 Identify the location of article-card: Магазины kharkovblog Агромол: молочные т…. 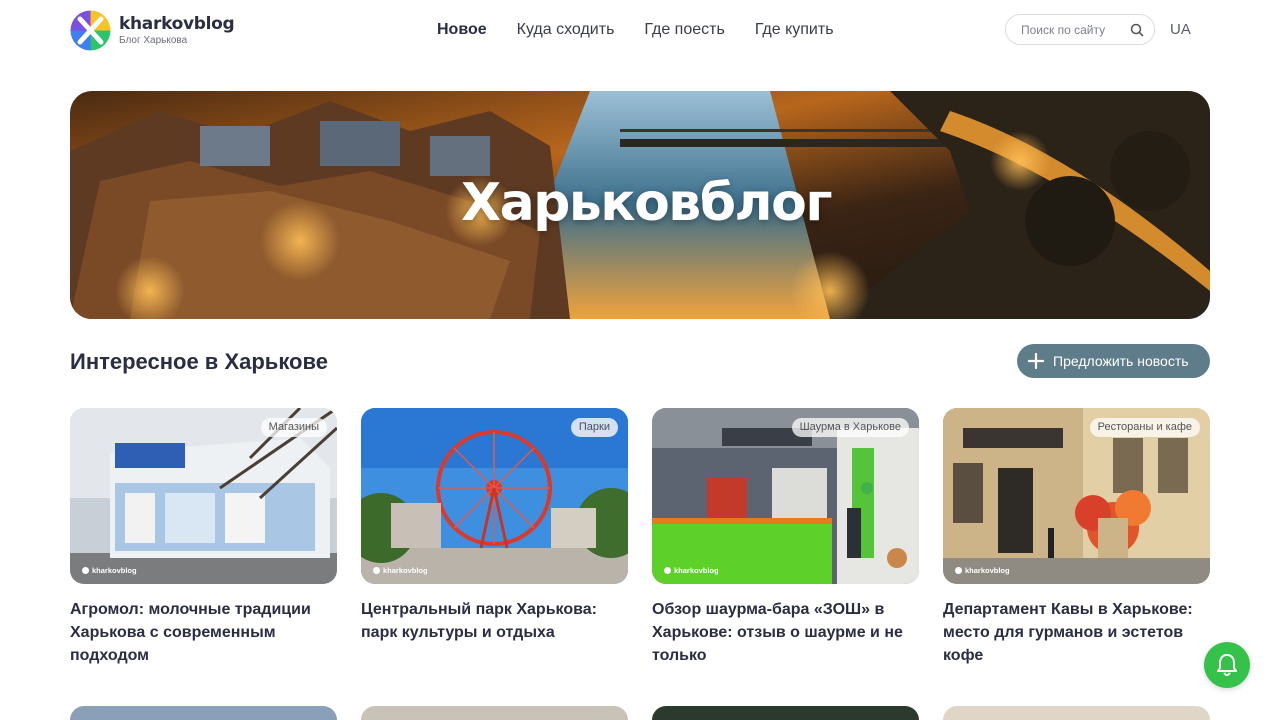
(203, 537).